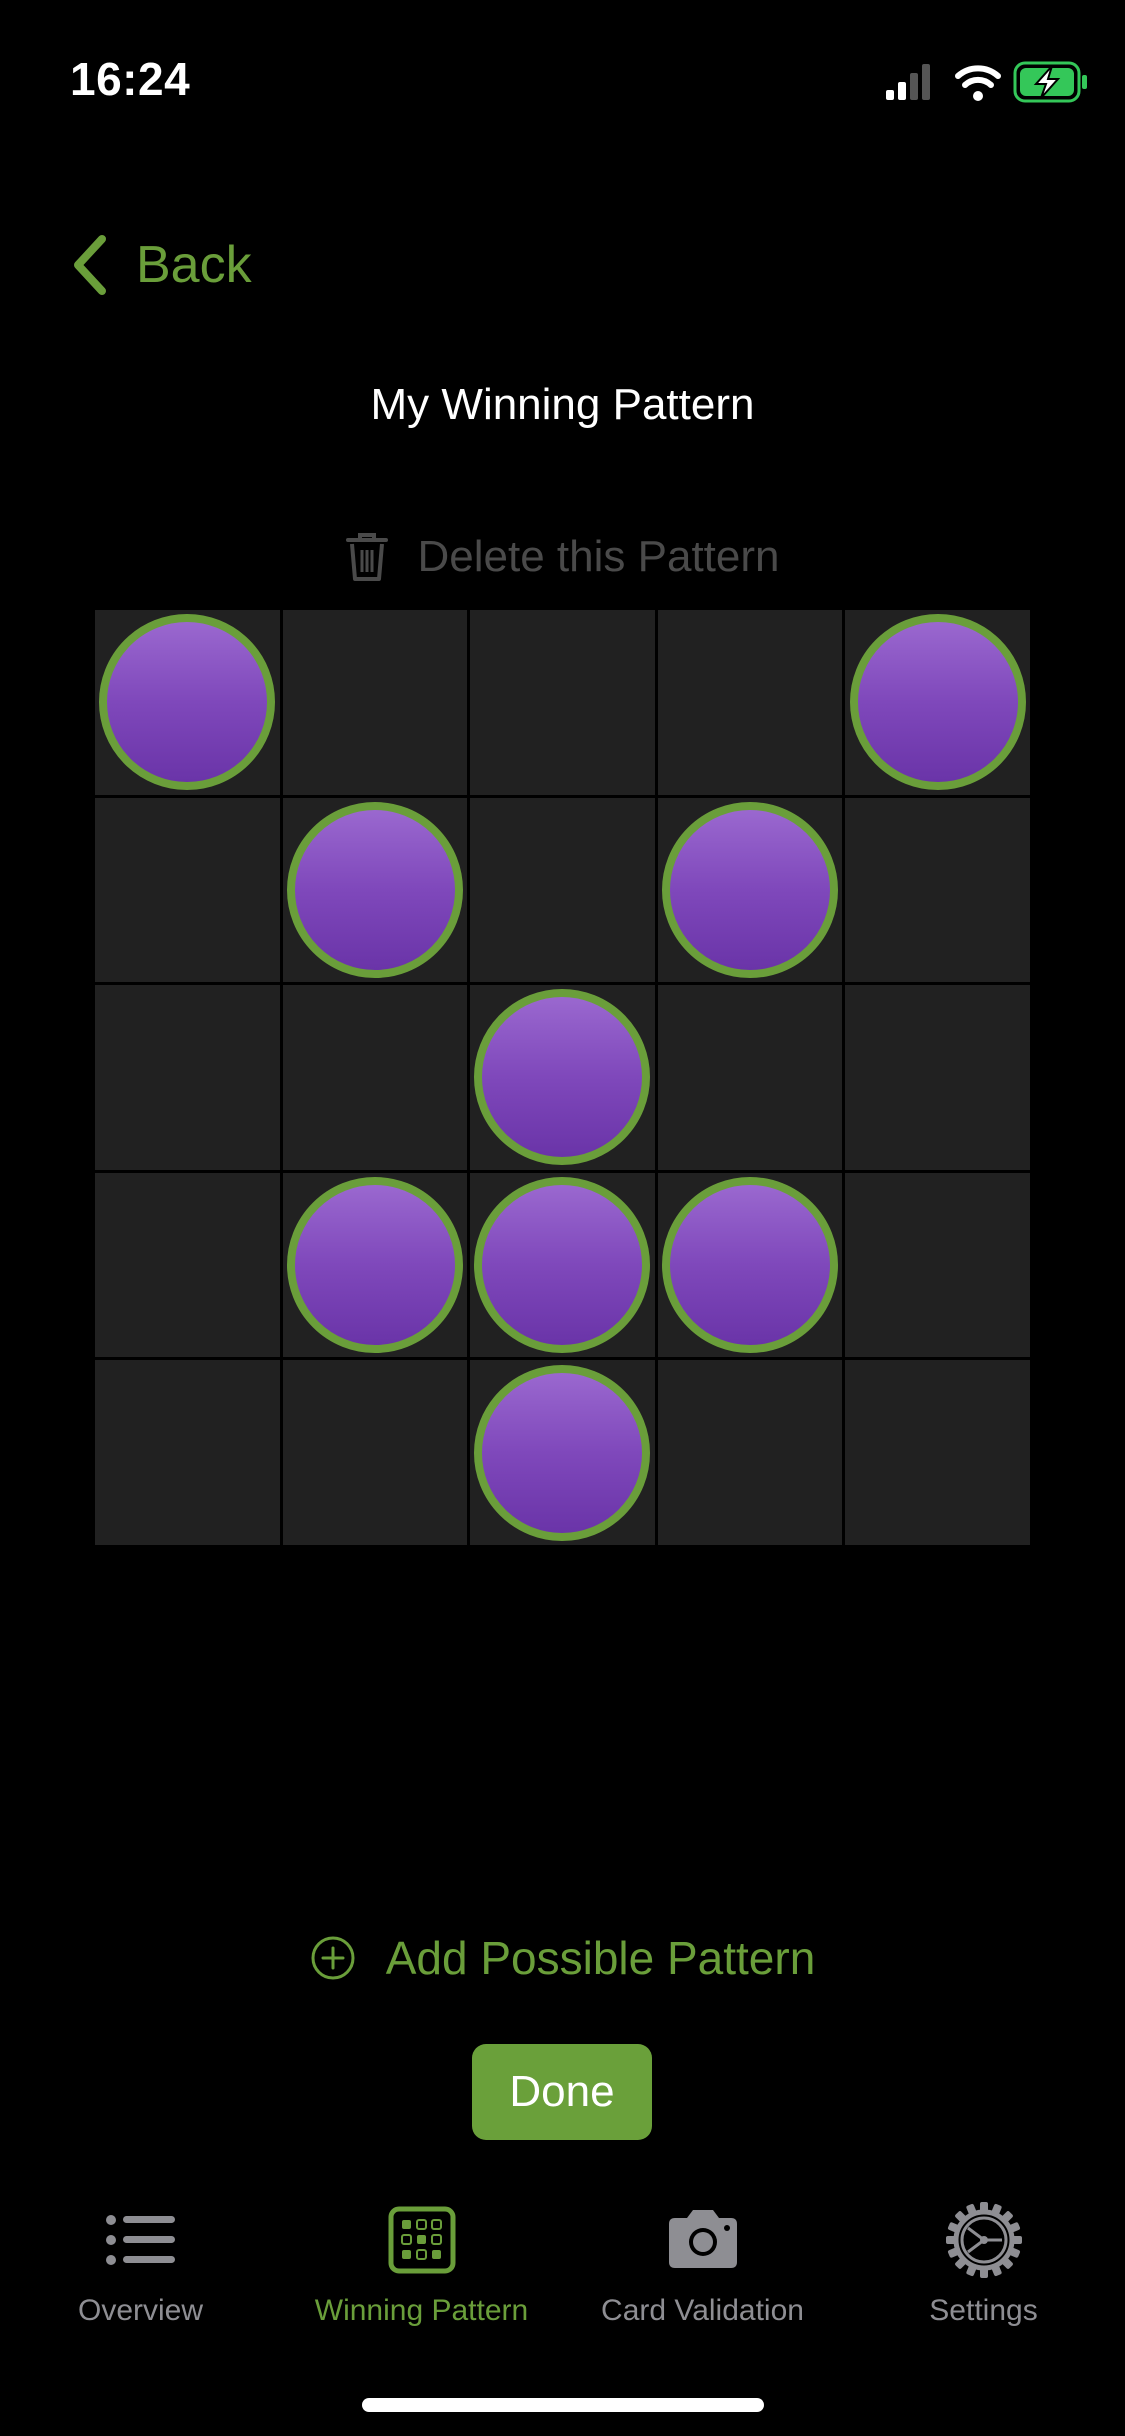 The image size is (1125, 2436). I want to click on tab-label: Settings, so click(983, 2310).